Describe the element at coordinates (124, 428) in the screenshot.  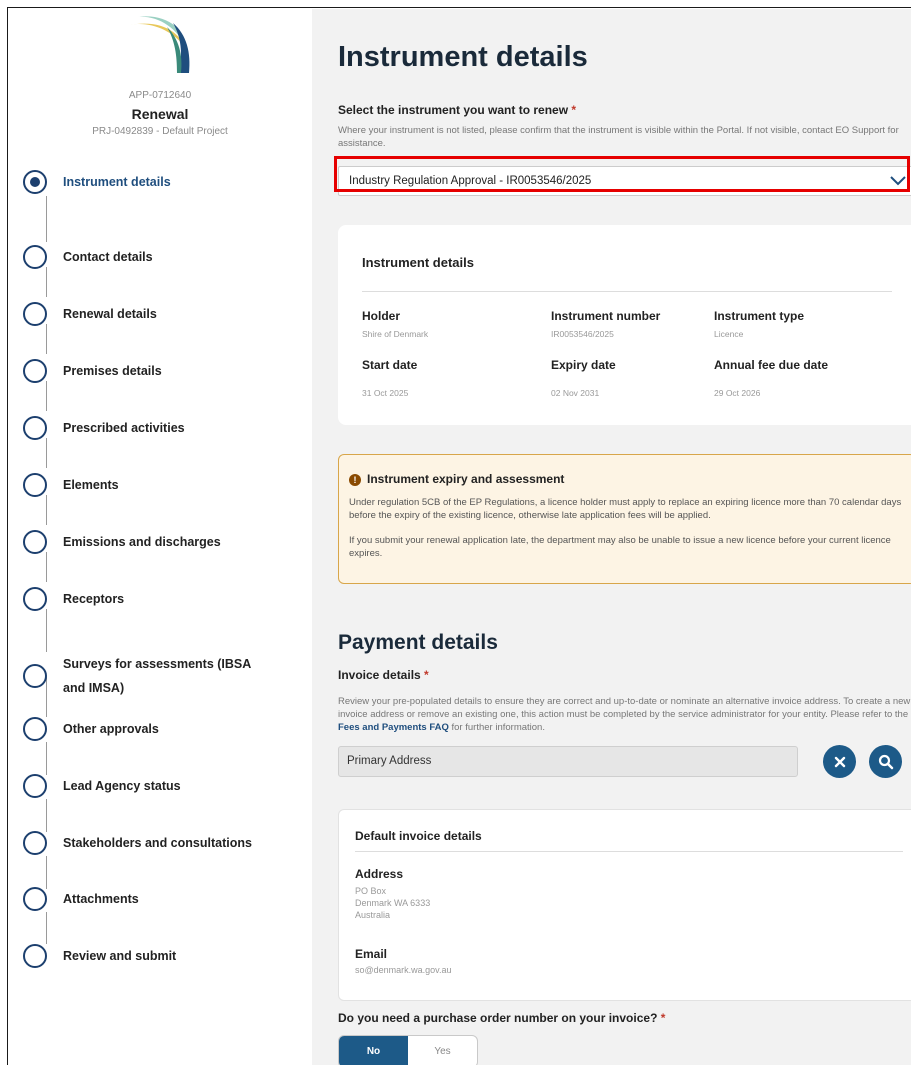
I see `step-label: Prescribed activities` at that location.